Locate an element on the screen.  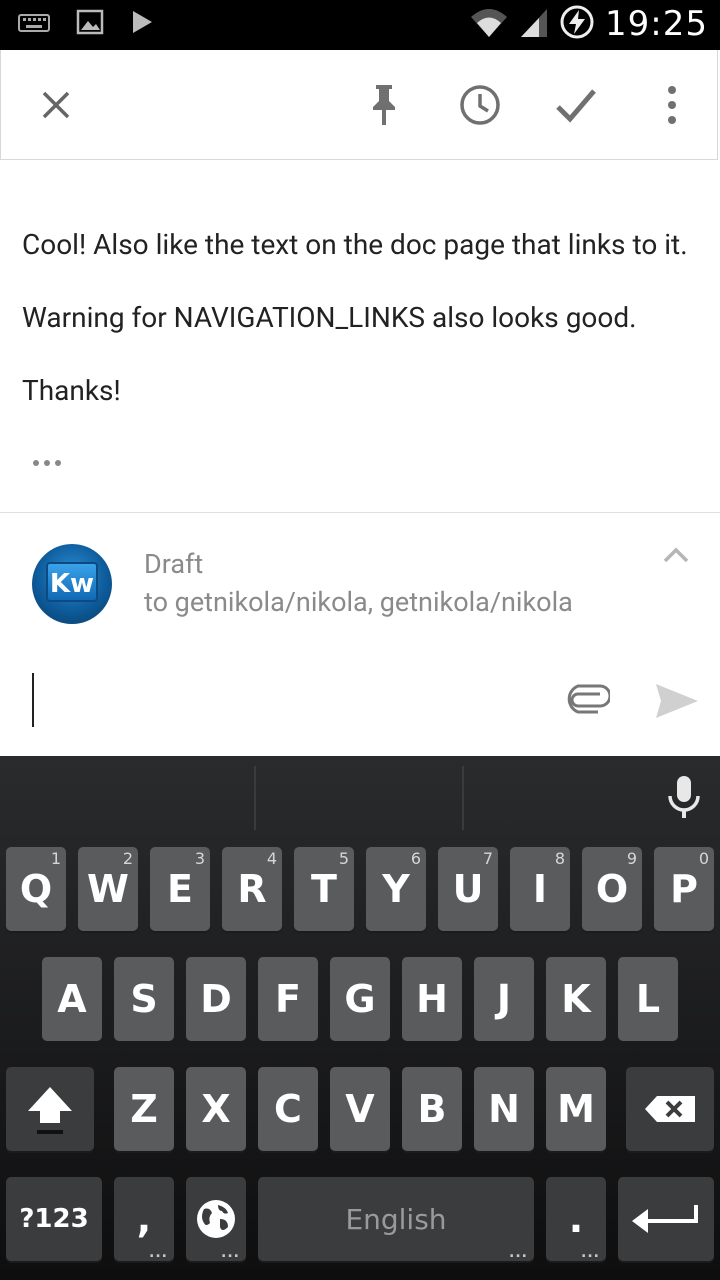
key-l: L is located at coordinates (648, 999).